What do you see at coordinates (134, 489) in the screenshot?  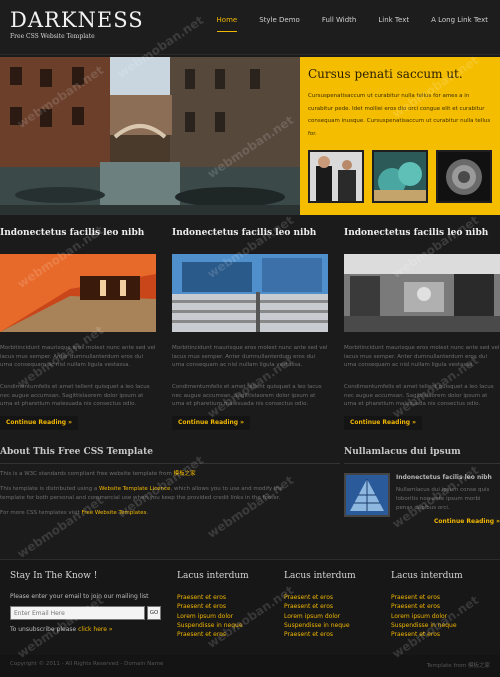 I see `licence-link: Website Template Licence` at bounding box center [134, 489].